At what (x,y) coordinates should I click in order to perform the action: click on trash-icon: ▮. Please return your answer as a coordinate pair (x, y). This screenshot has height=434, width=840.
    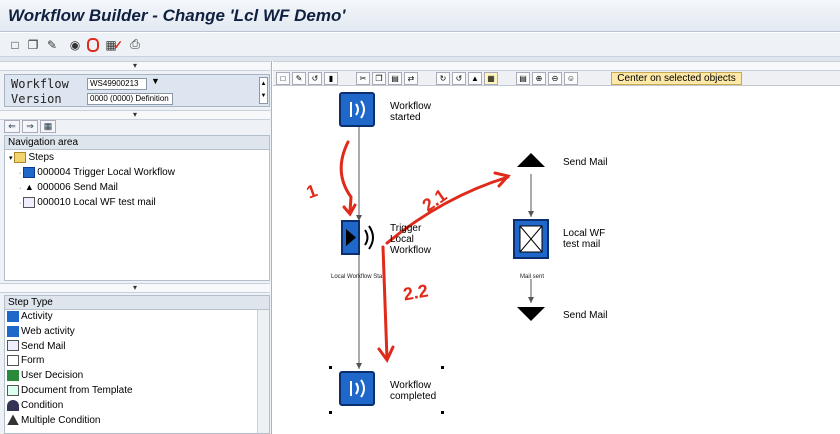
    Looking at the image, I should click on (331, 78).